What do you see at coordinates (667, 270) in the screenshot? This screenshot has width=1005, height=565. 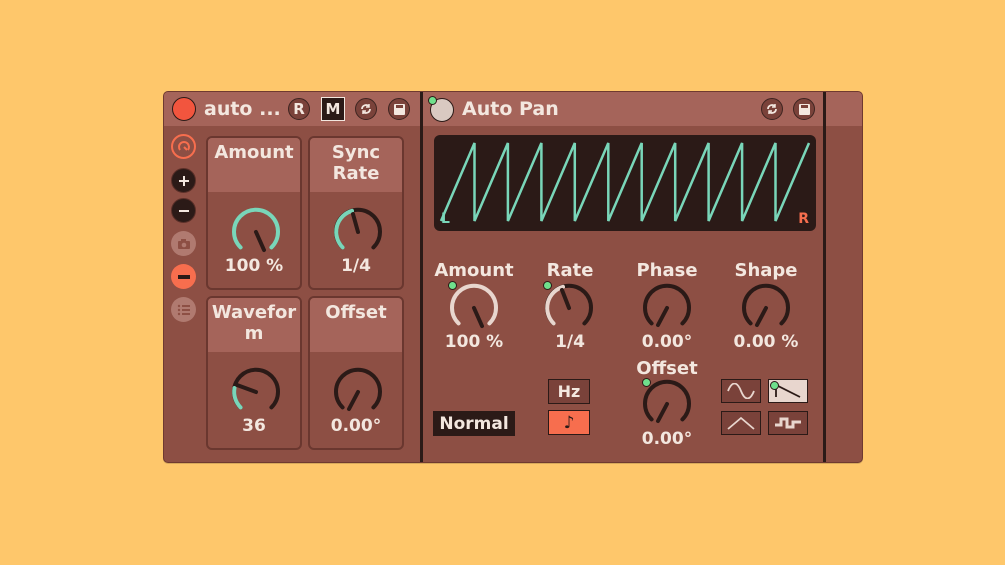 I see `param-phase-label: Phase` at bounding box center [667, 270].